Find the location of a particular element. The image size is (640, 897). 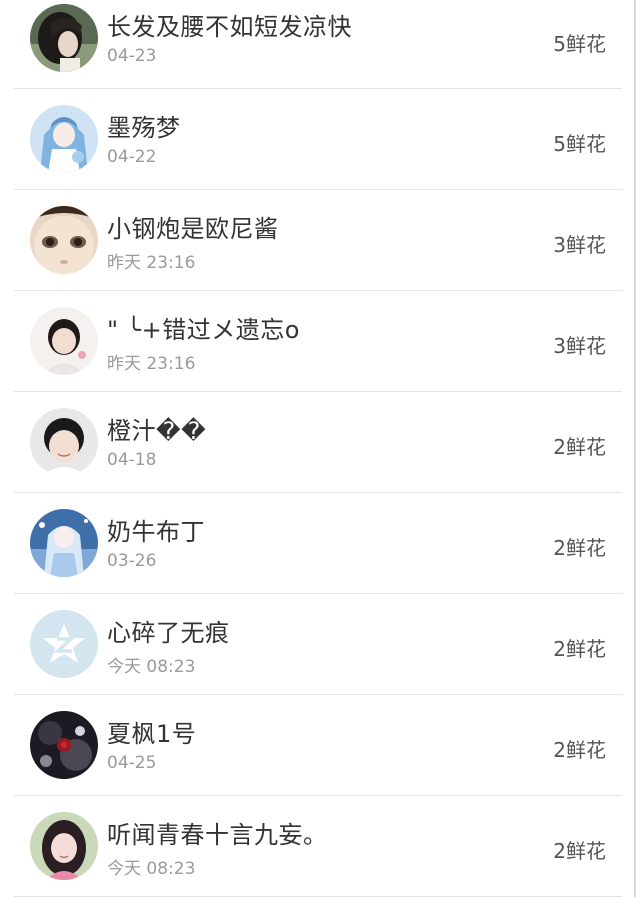

list-item: 奶牛布丁 03-26 2鲜花 is located at coordinates (318, 543).